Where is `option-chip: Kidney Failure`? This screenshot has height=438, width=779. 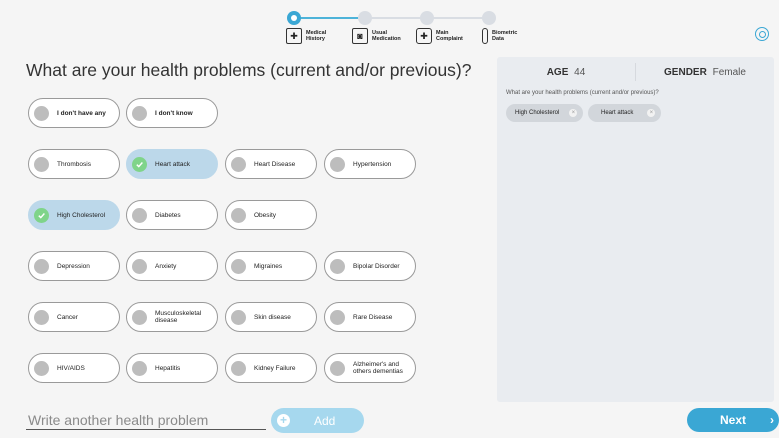 option-chip: Kidney Failure is located at coordinates (271, 368).